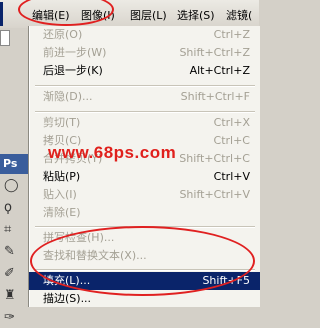  Describe the element at coordinates (144, 177) in the screenshot. I see `menu-item-paste: 粘贴(P) Ctrl+V` at that location.